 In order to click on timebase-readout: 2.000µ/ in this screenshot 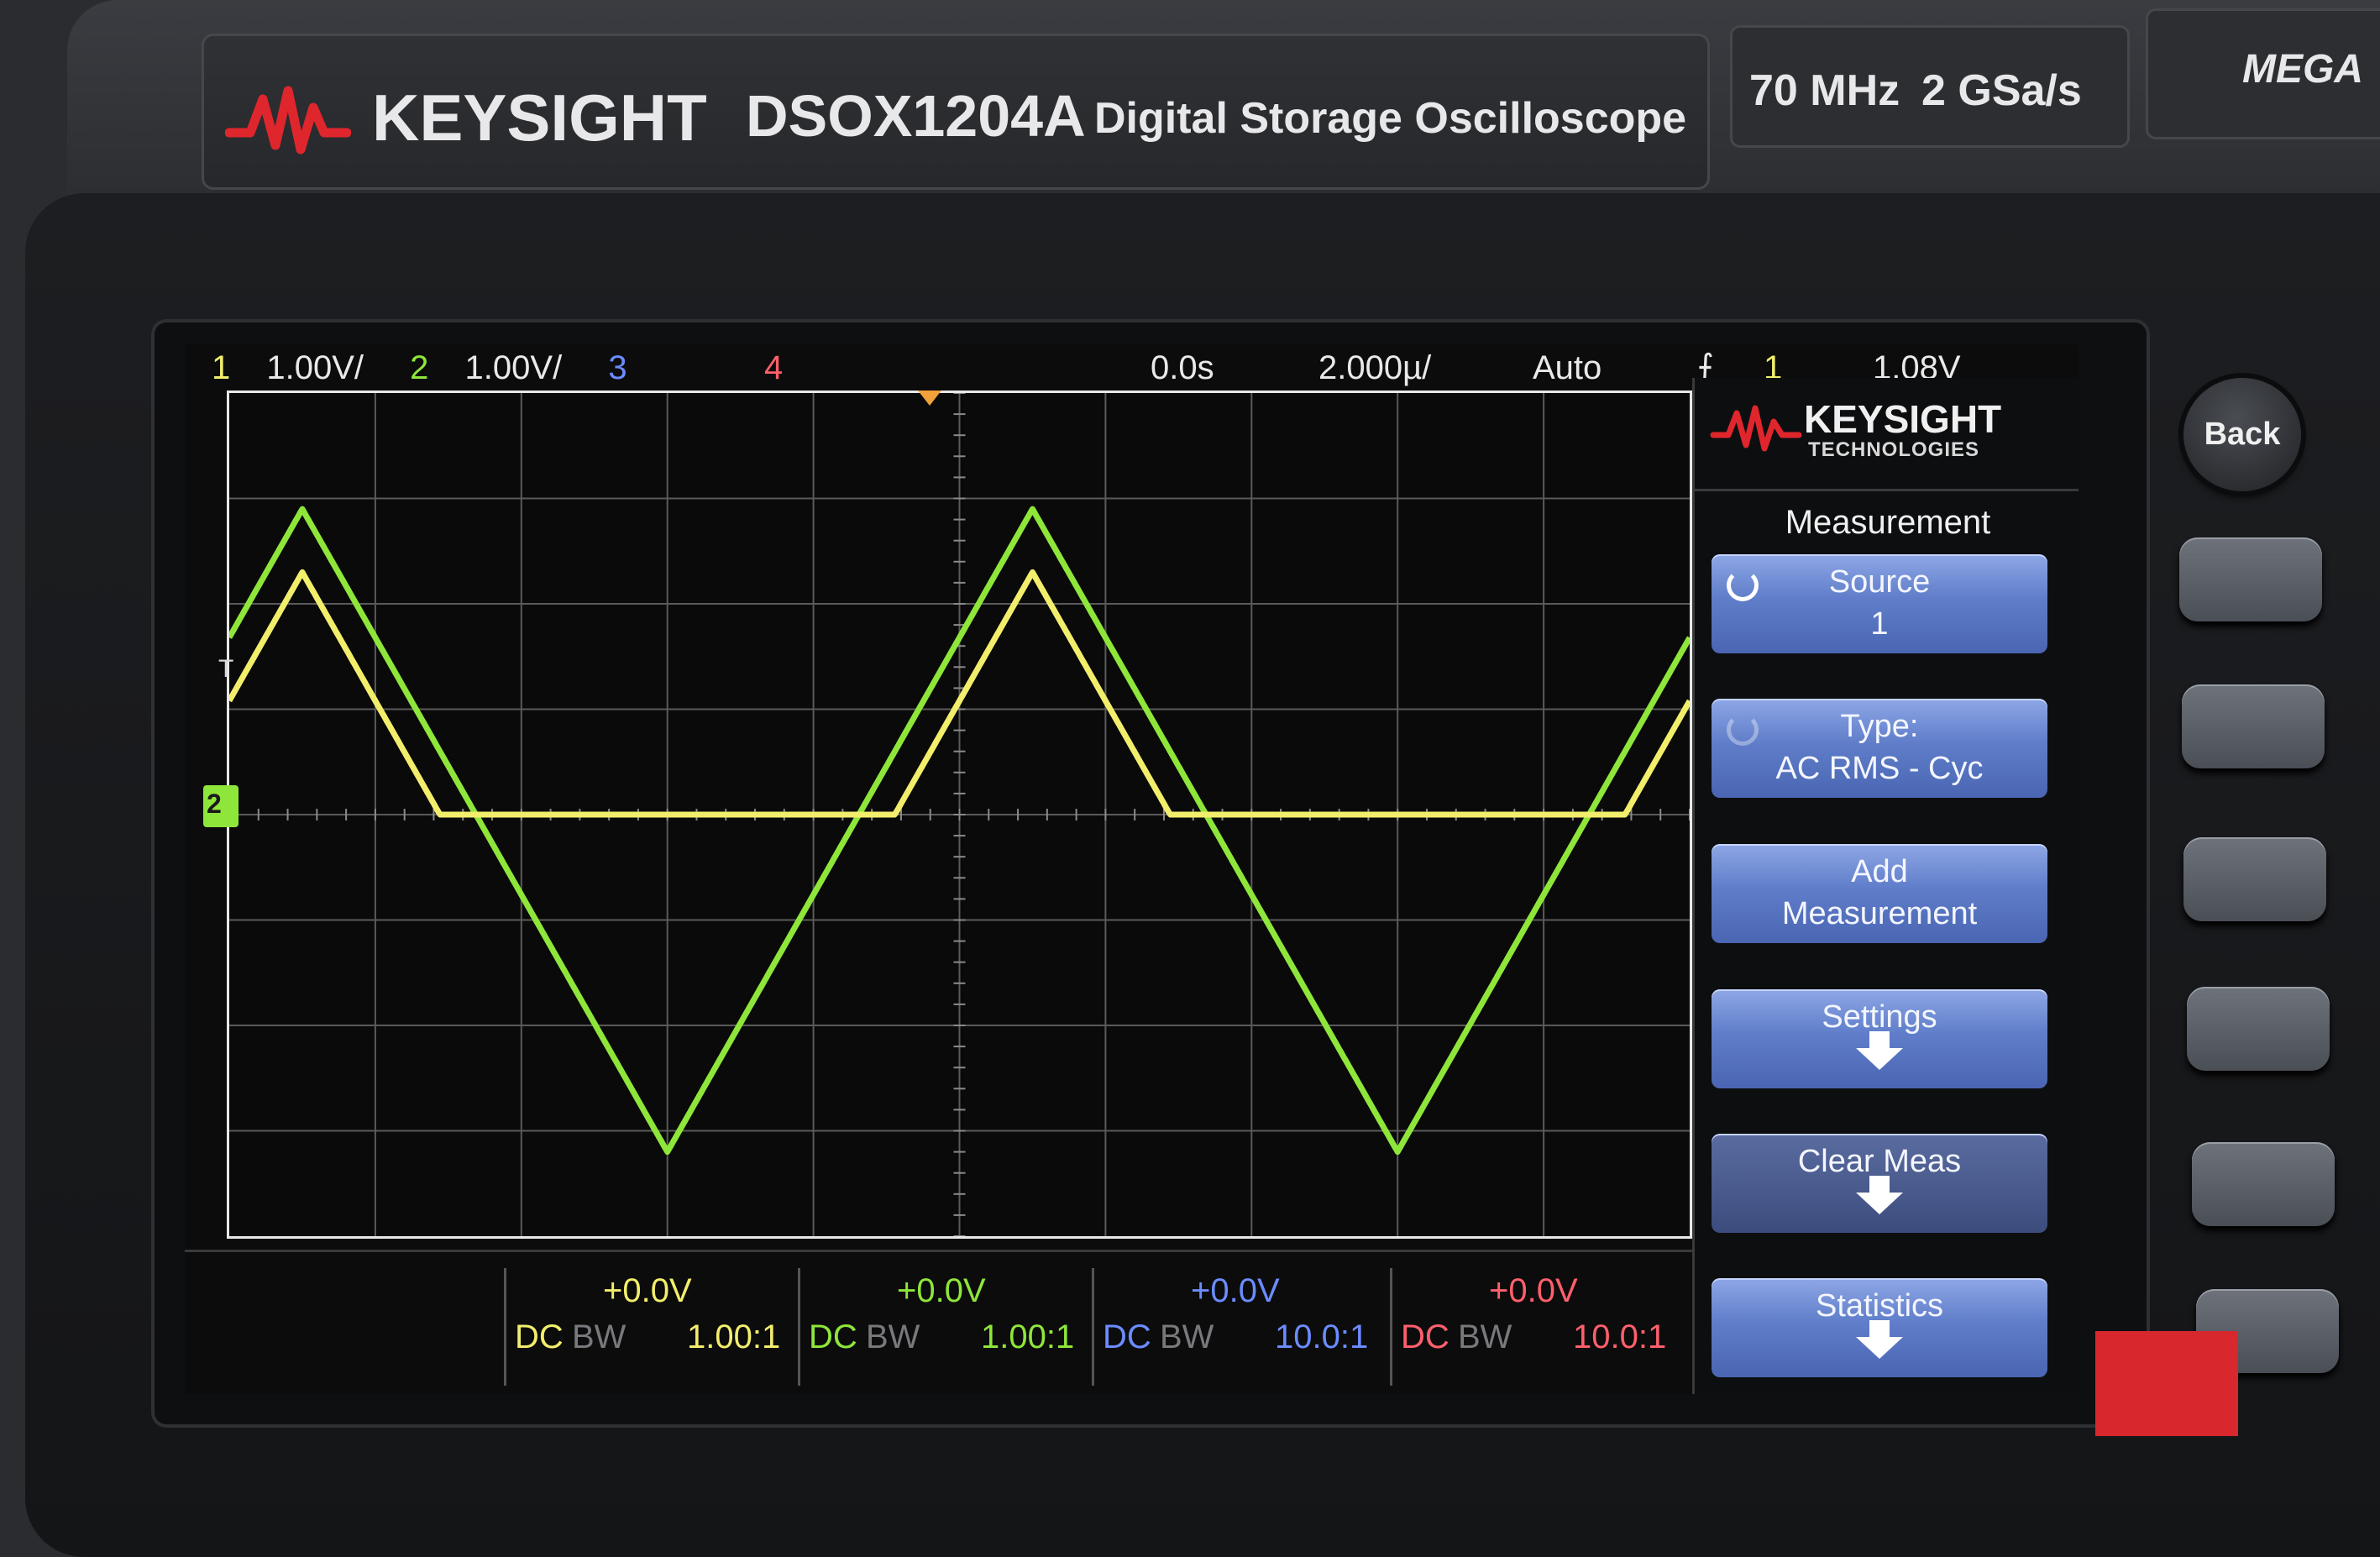, I will do `click(1374, 368)`.